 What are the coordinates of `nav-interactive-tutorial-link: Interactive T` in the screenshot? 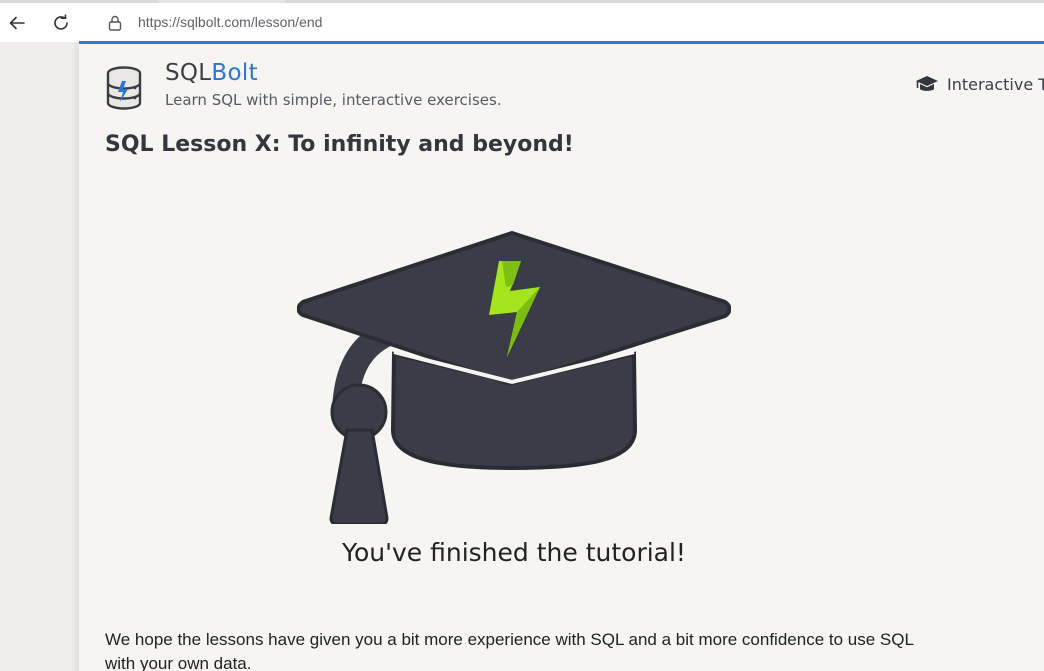 It's located at (979, 84).